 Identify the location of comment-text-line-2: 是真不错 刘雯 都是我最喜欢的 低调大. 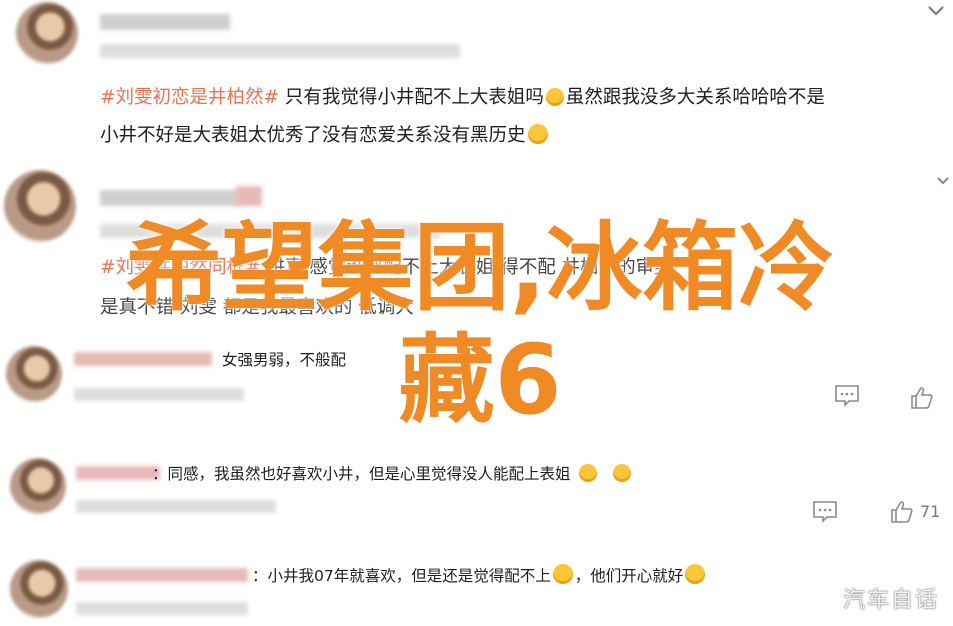
(257, 307).